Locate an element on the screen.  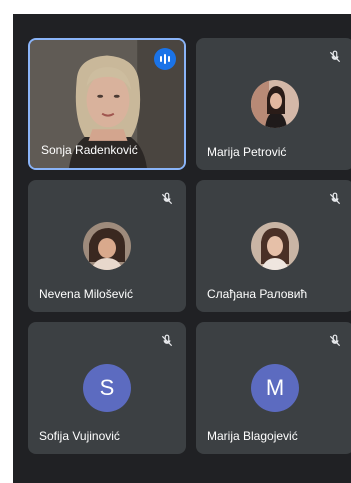
avatar-initial: M is located at coordinates (275, 387).